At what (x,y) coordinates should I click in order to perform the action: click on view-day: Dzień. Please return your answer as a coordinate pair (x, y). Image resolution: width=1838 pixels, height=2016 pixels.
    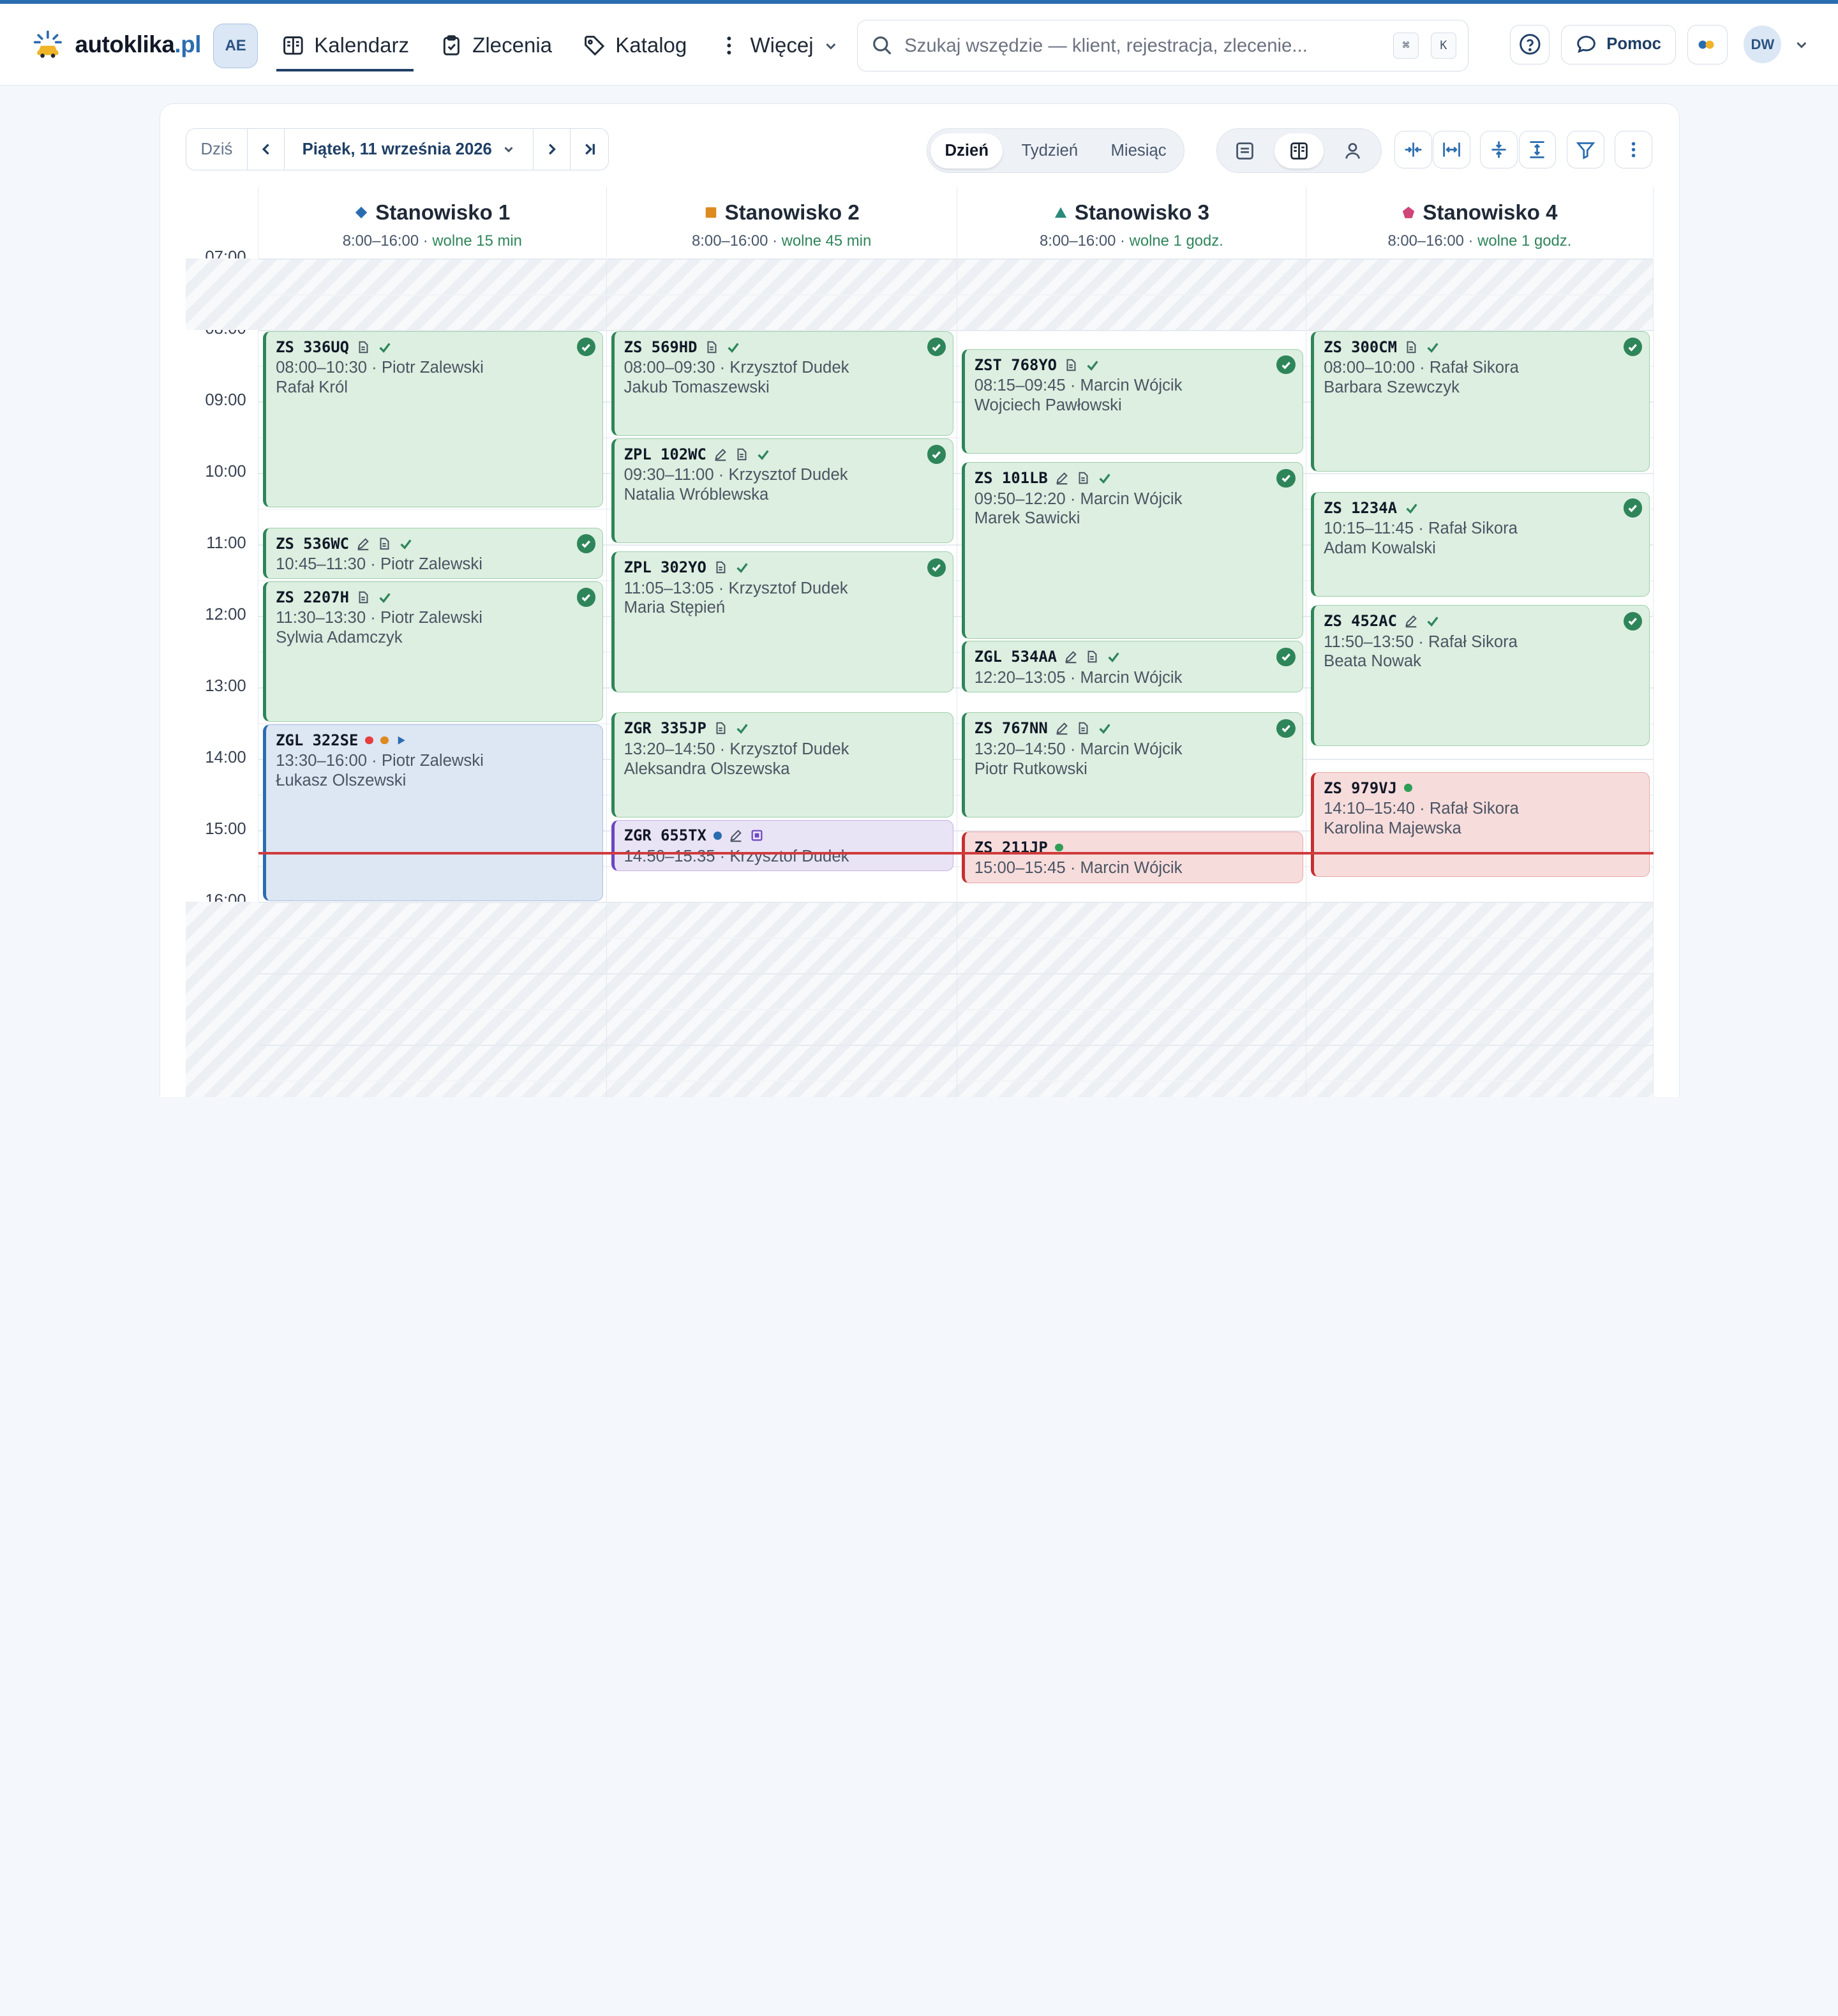
    Looking at the image, I should click on (966, 151).